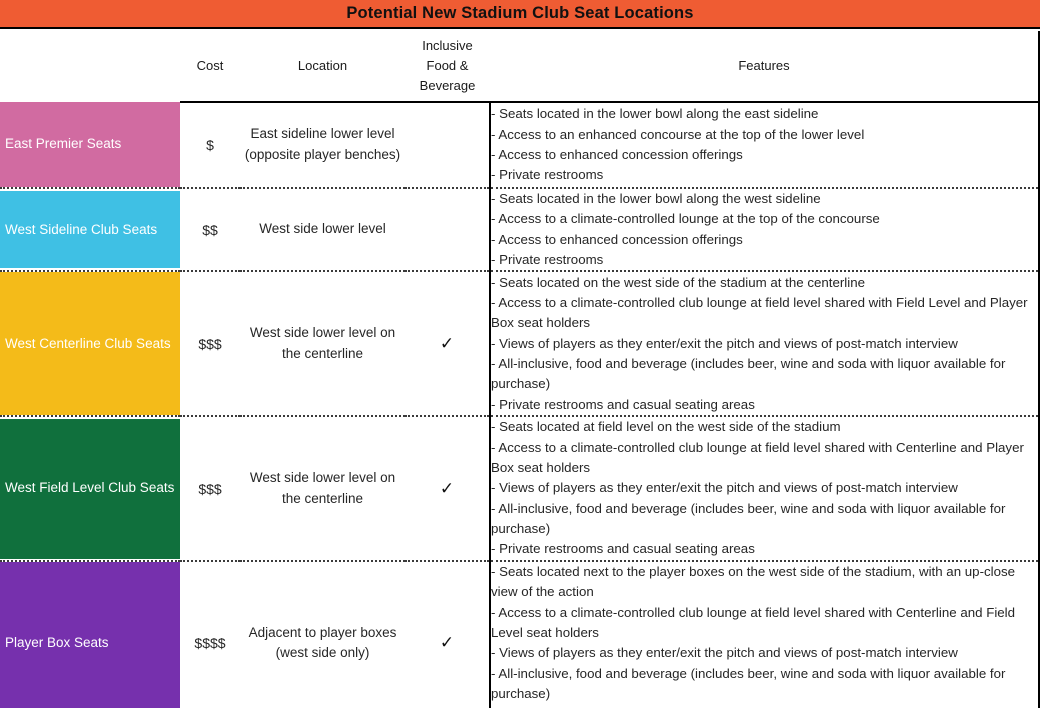 This screenshot has width=1040, height=708. Describe the element at coordinates (447, 45) in the screenshot. I see `header-label-inclusive-line1: Inclusive` at that location.